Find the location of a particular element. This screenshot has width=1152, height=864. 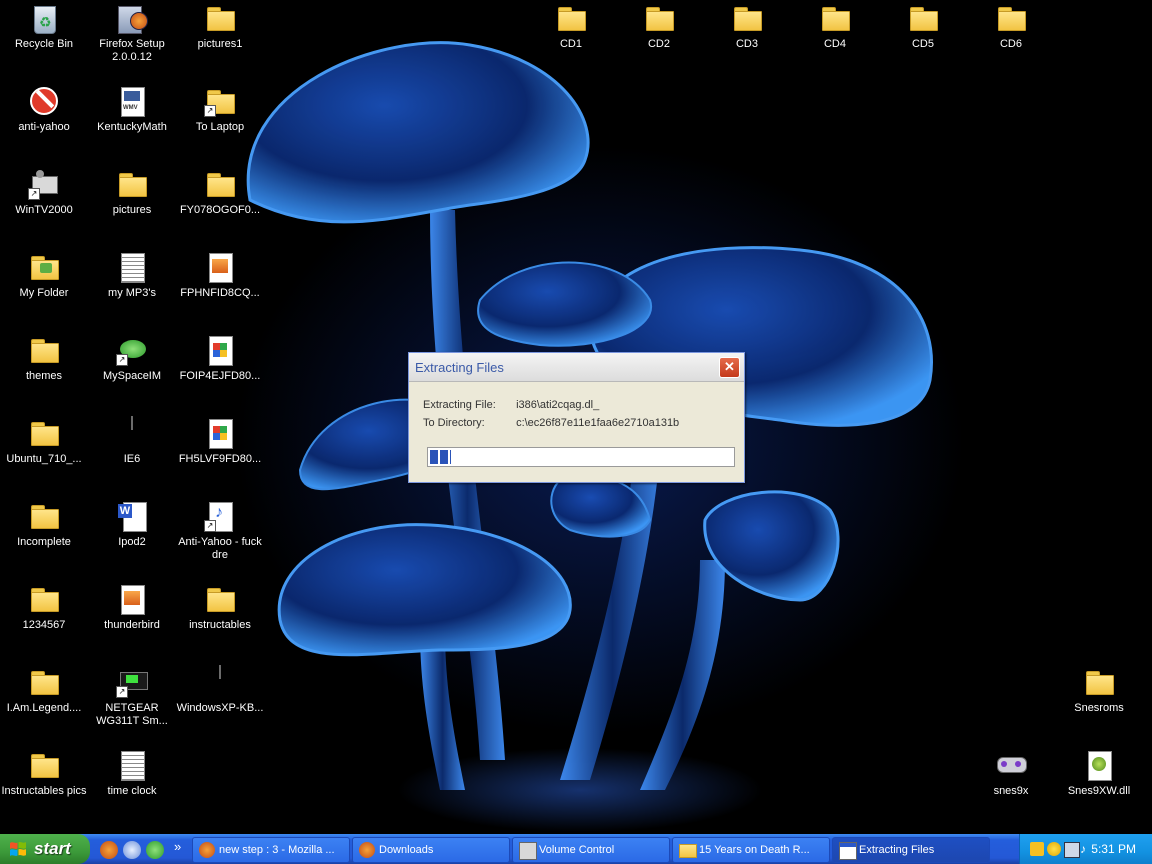

desktop-icon-thunderbird: thunderbird is located at coordinates (132, 607).